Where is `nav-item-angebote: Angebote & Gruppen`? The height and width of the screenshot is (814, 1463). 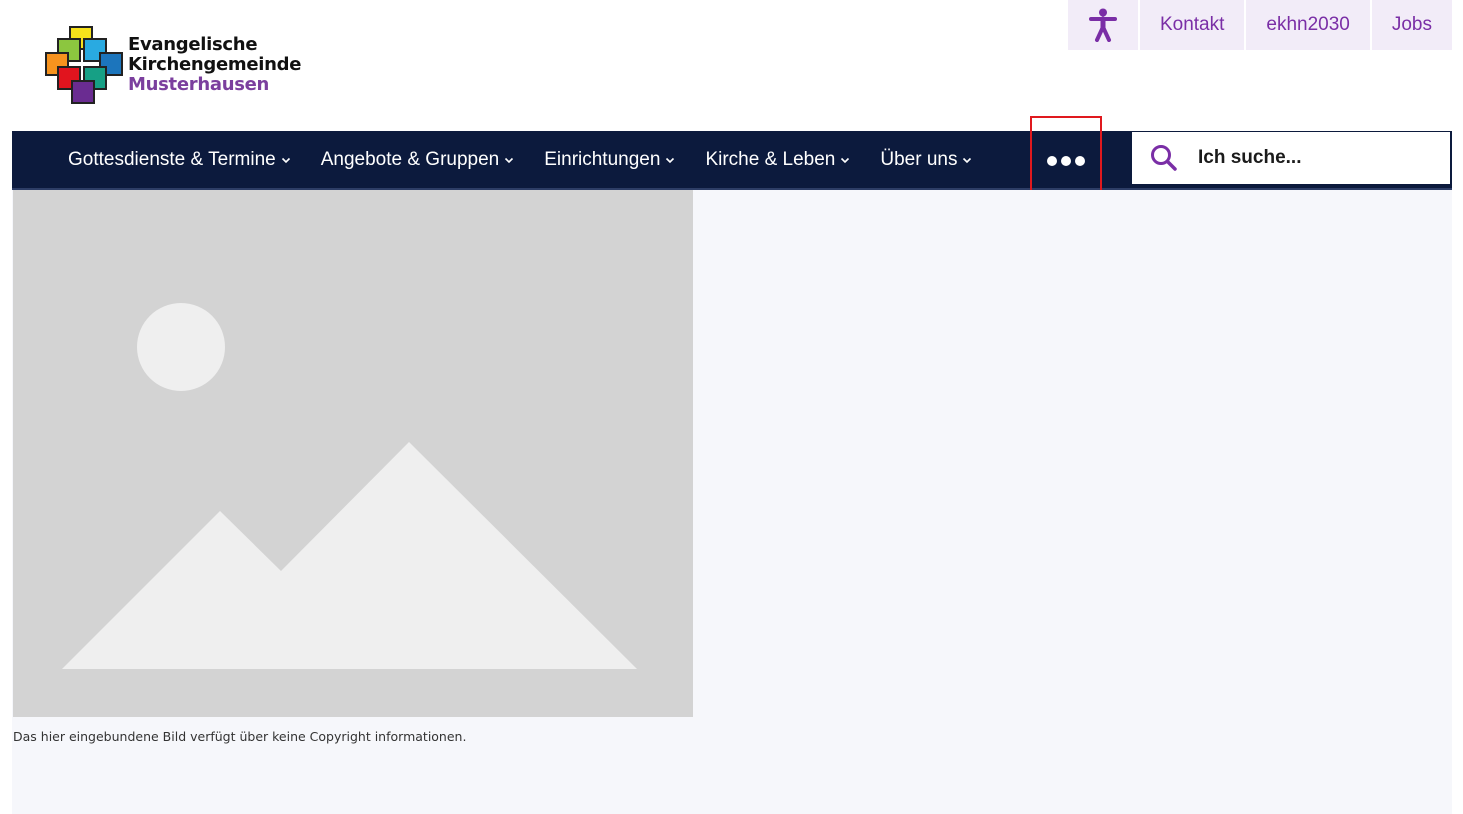
nav-item-angebote: Angebote & Gruppen is located at coordinates (418, 160).